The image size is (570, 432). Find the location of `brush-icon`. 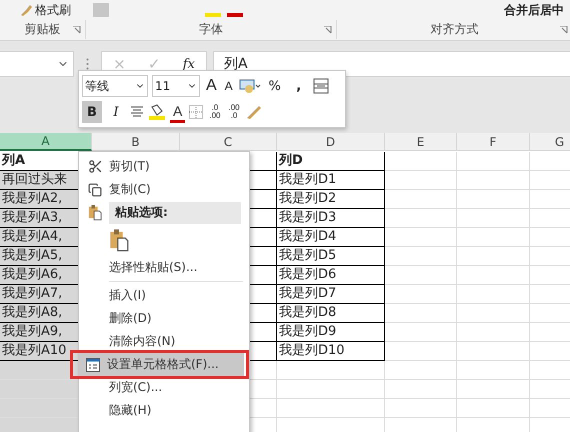

brush-icon is located at coordinates (26, 10).